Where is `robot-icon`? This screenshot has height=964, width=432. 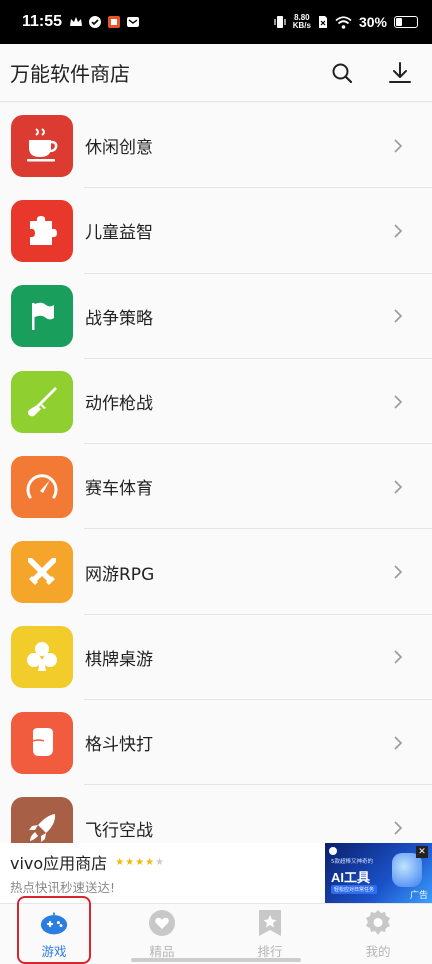
robot-icon is located at coordinates (407, 870).